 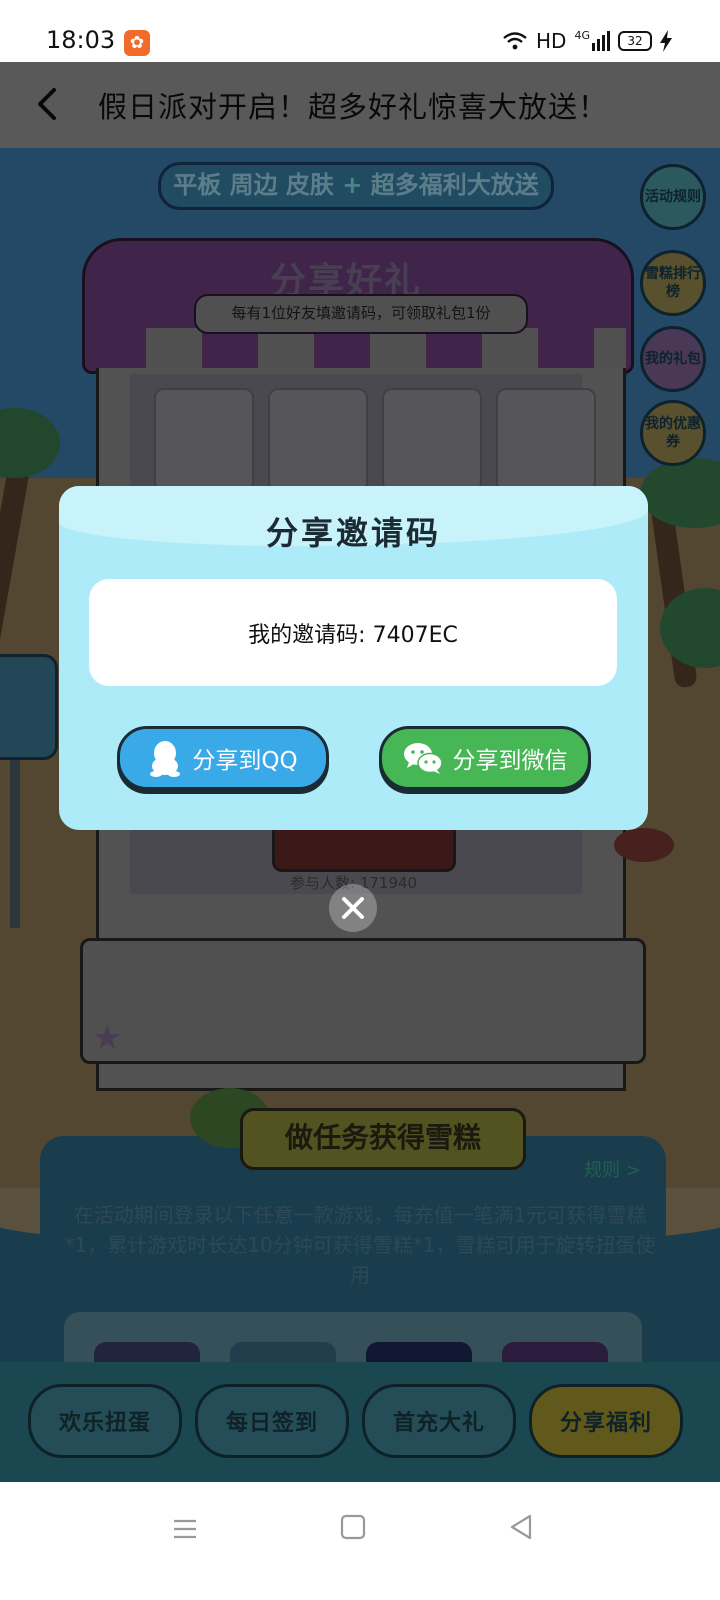 I want to click on invite-code-text: 我的邀请码: 7407EC, so click(x=353, y=635).